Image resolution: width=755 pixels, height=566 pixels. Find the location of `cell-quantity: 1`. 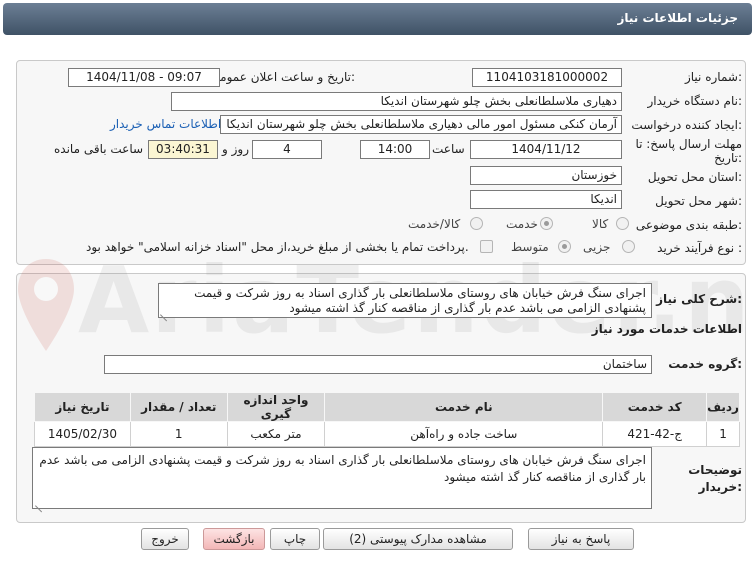

cell-quantity: 1 is located at coordinates (178, 434).